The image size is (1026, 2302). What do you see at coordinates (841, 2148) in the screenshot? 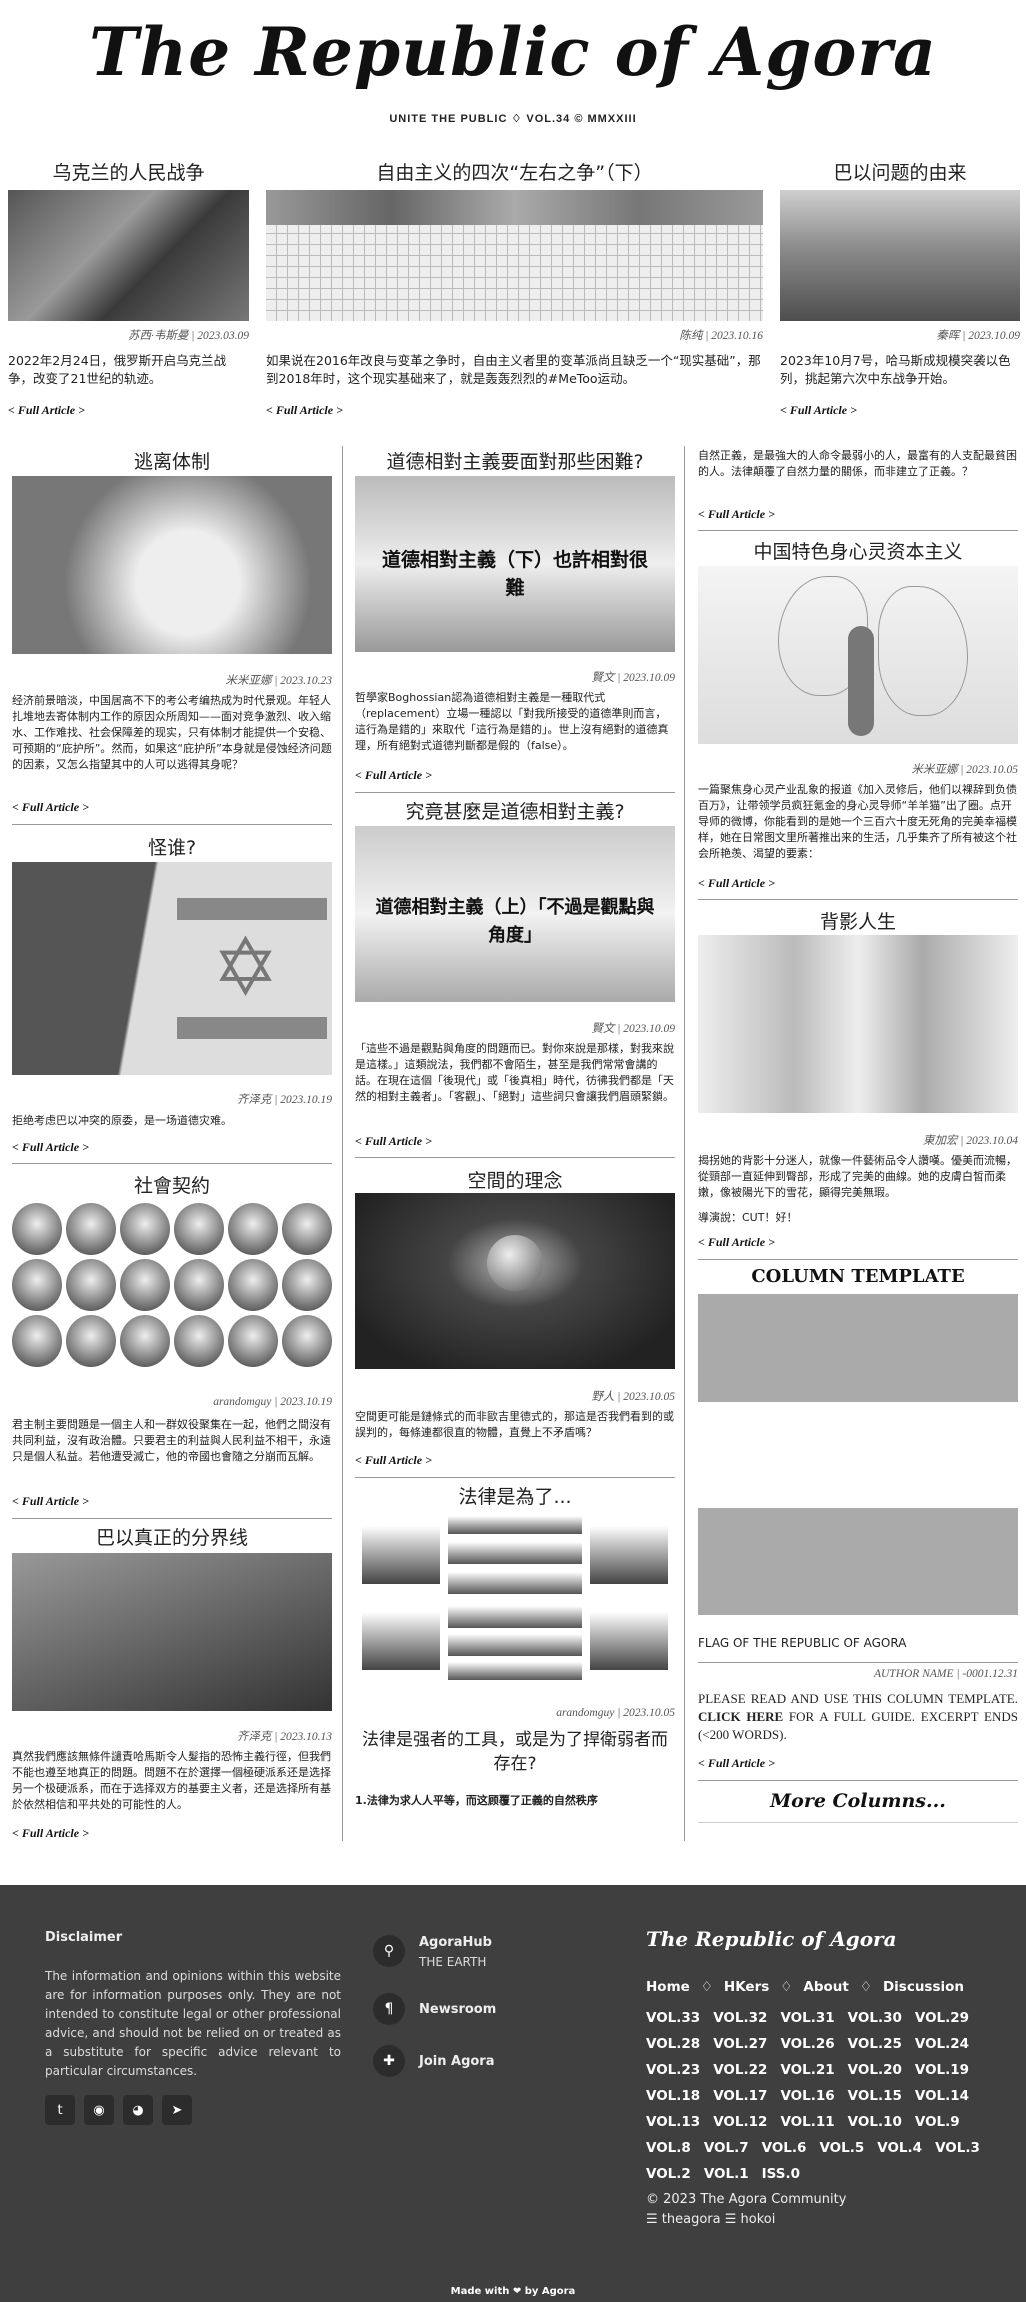
I see `volume-link: VOL.5` at bounding box center [841, 2148].